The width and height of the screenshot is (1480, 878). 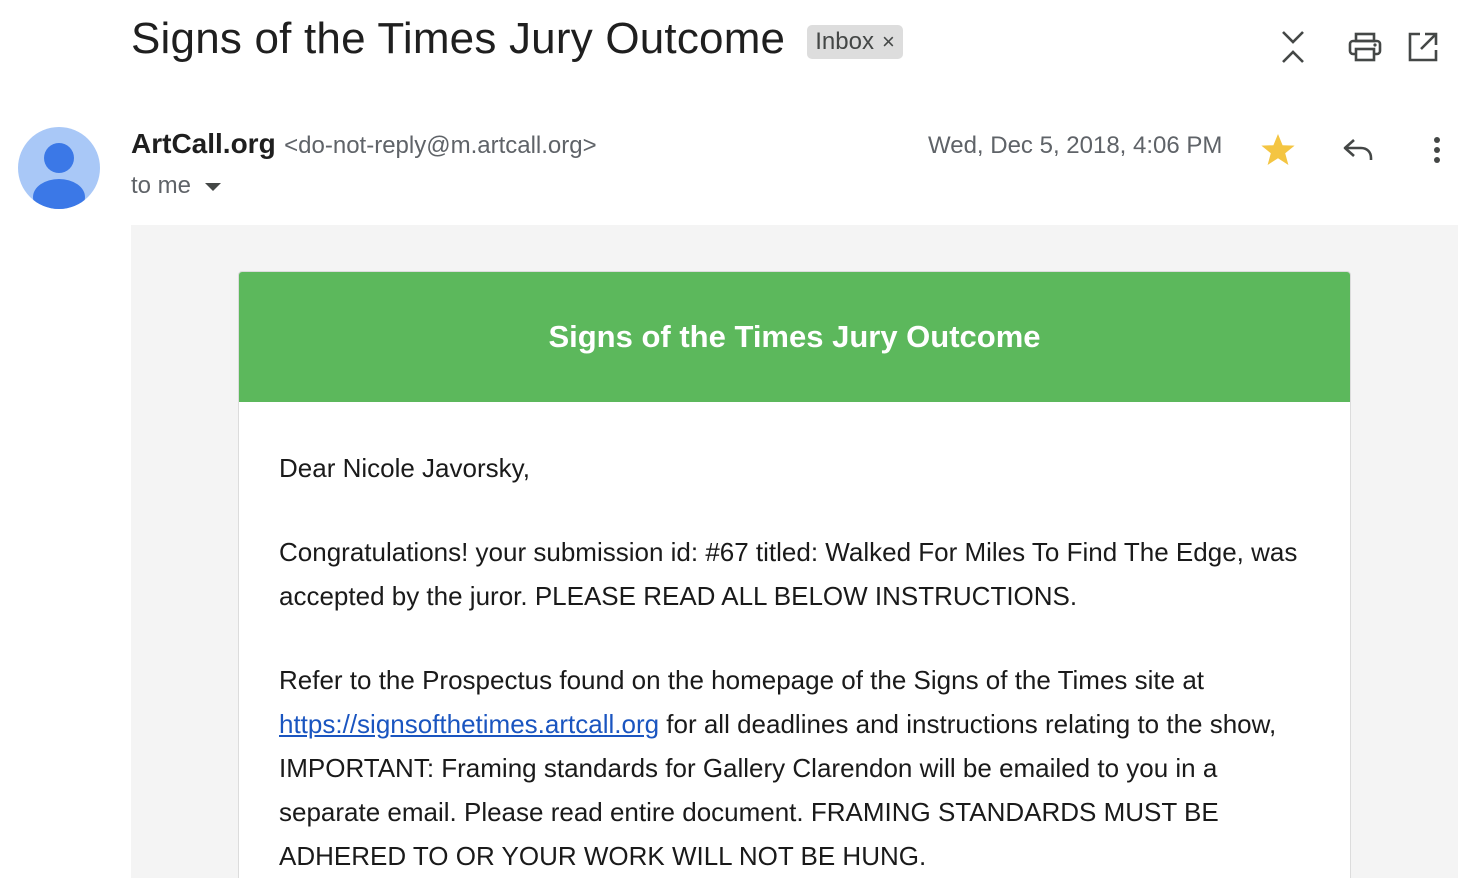 What do you see at coordinates (1423, 47) in the screenshot?
I see `open-in-new-window-icon` at bounding box center [1423, 47].